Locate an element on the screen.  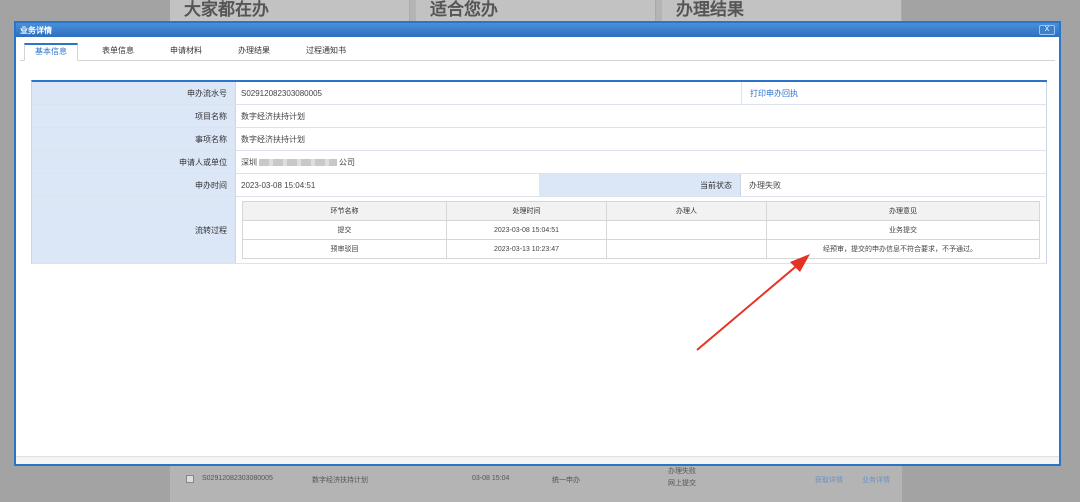
arrow-shaft is located at coordinates (748, 306).